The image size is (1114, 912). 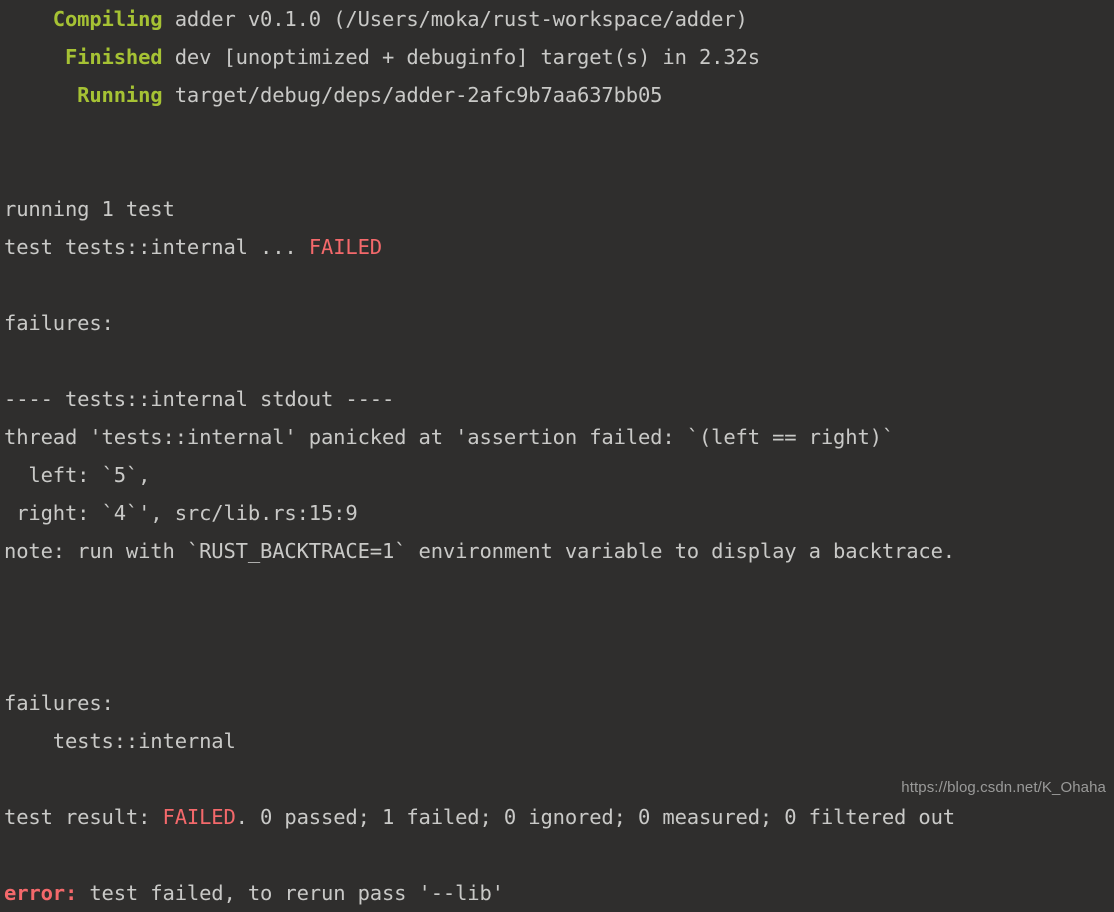 I want to click on terminal-segment-finished-0: Finished, so click(x=83, y=57).